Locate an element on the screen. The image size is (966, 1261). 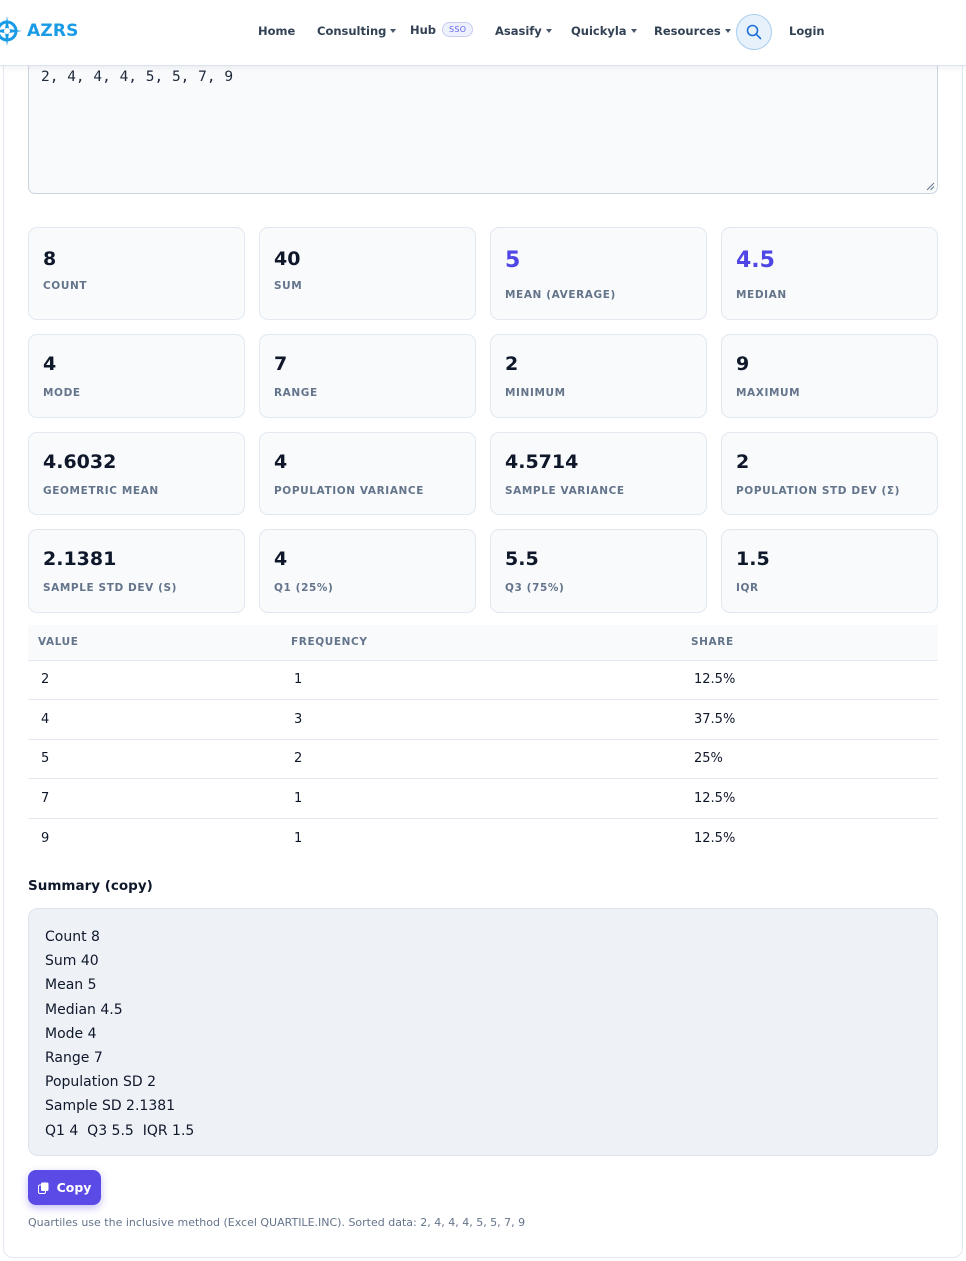
stat-label: MEAN (AVERAGE) is located at coordinates (560, 295).